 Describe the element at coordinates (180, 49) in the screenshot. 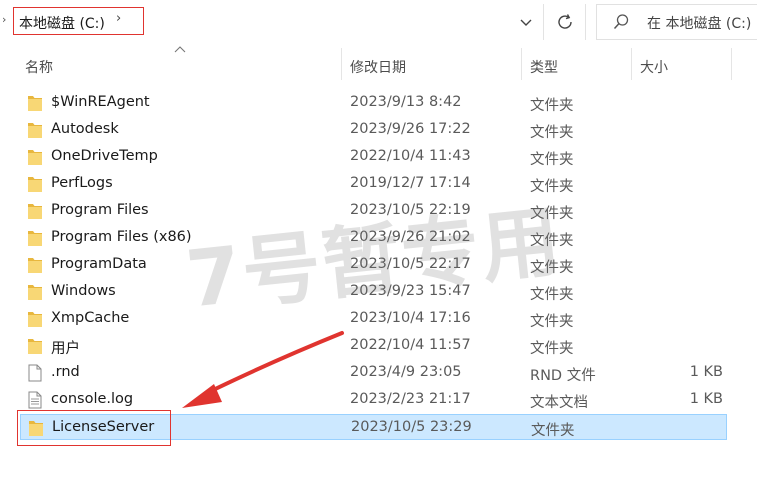

I see `sort-ascending-icon` at that location.